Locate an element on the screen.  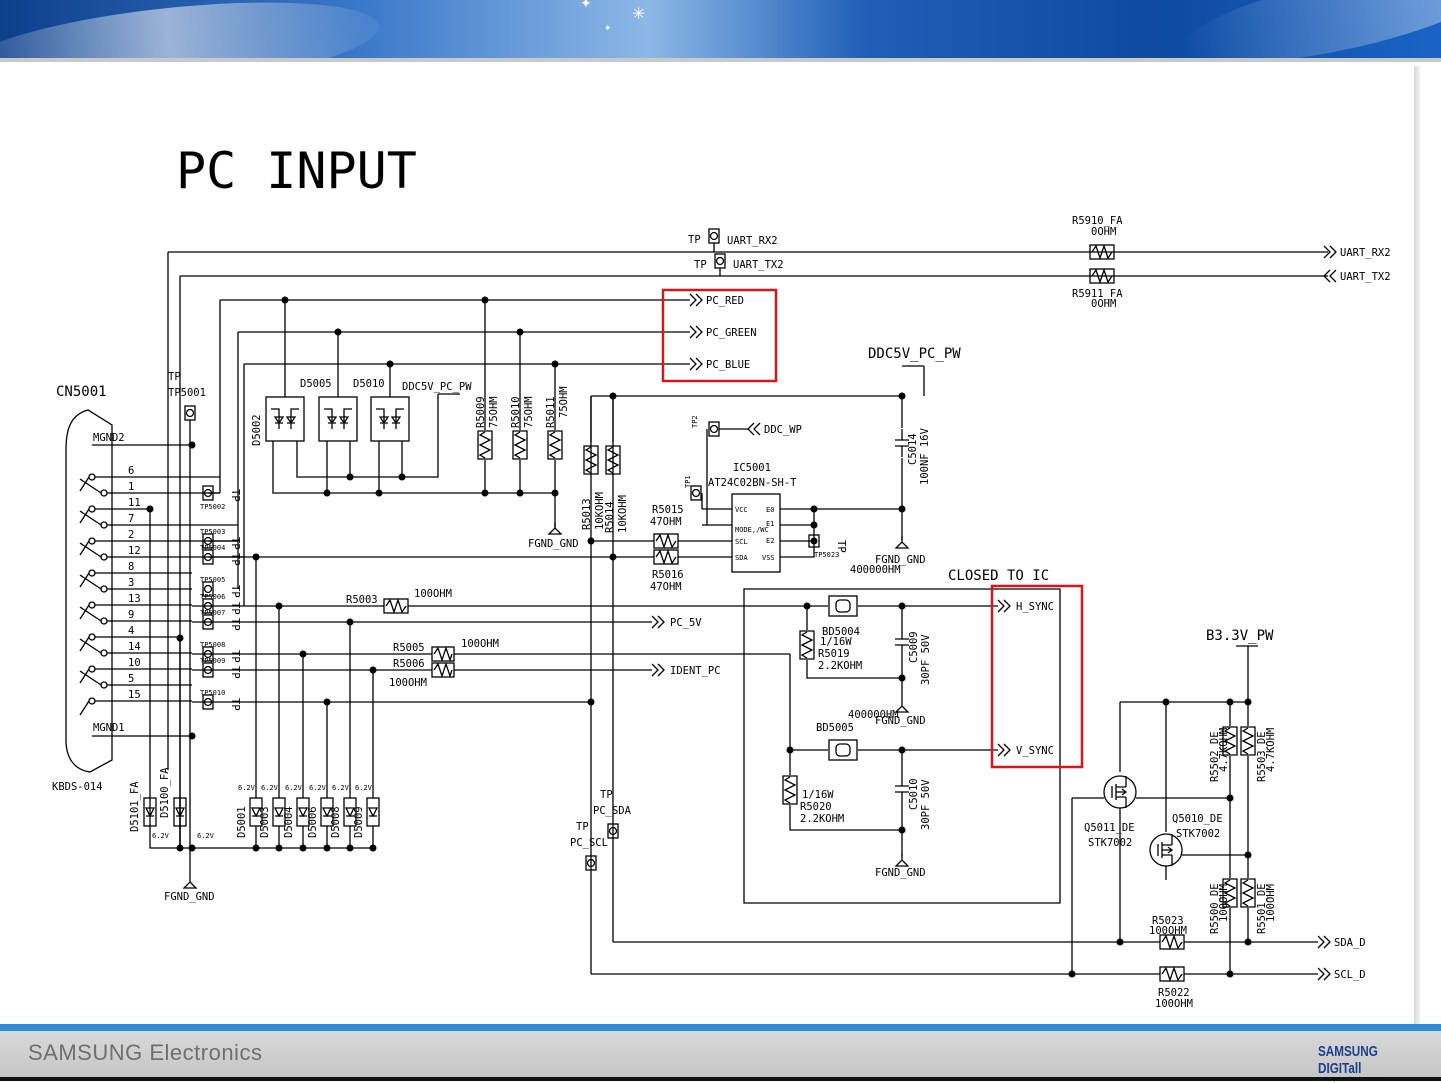
c5009-ref: C5009 is located at coordinates (914, 647).